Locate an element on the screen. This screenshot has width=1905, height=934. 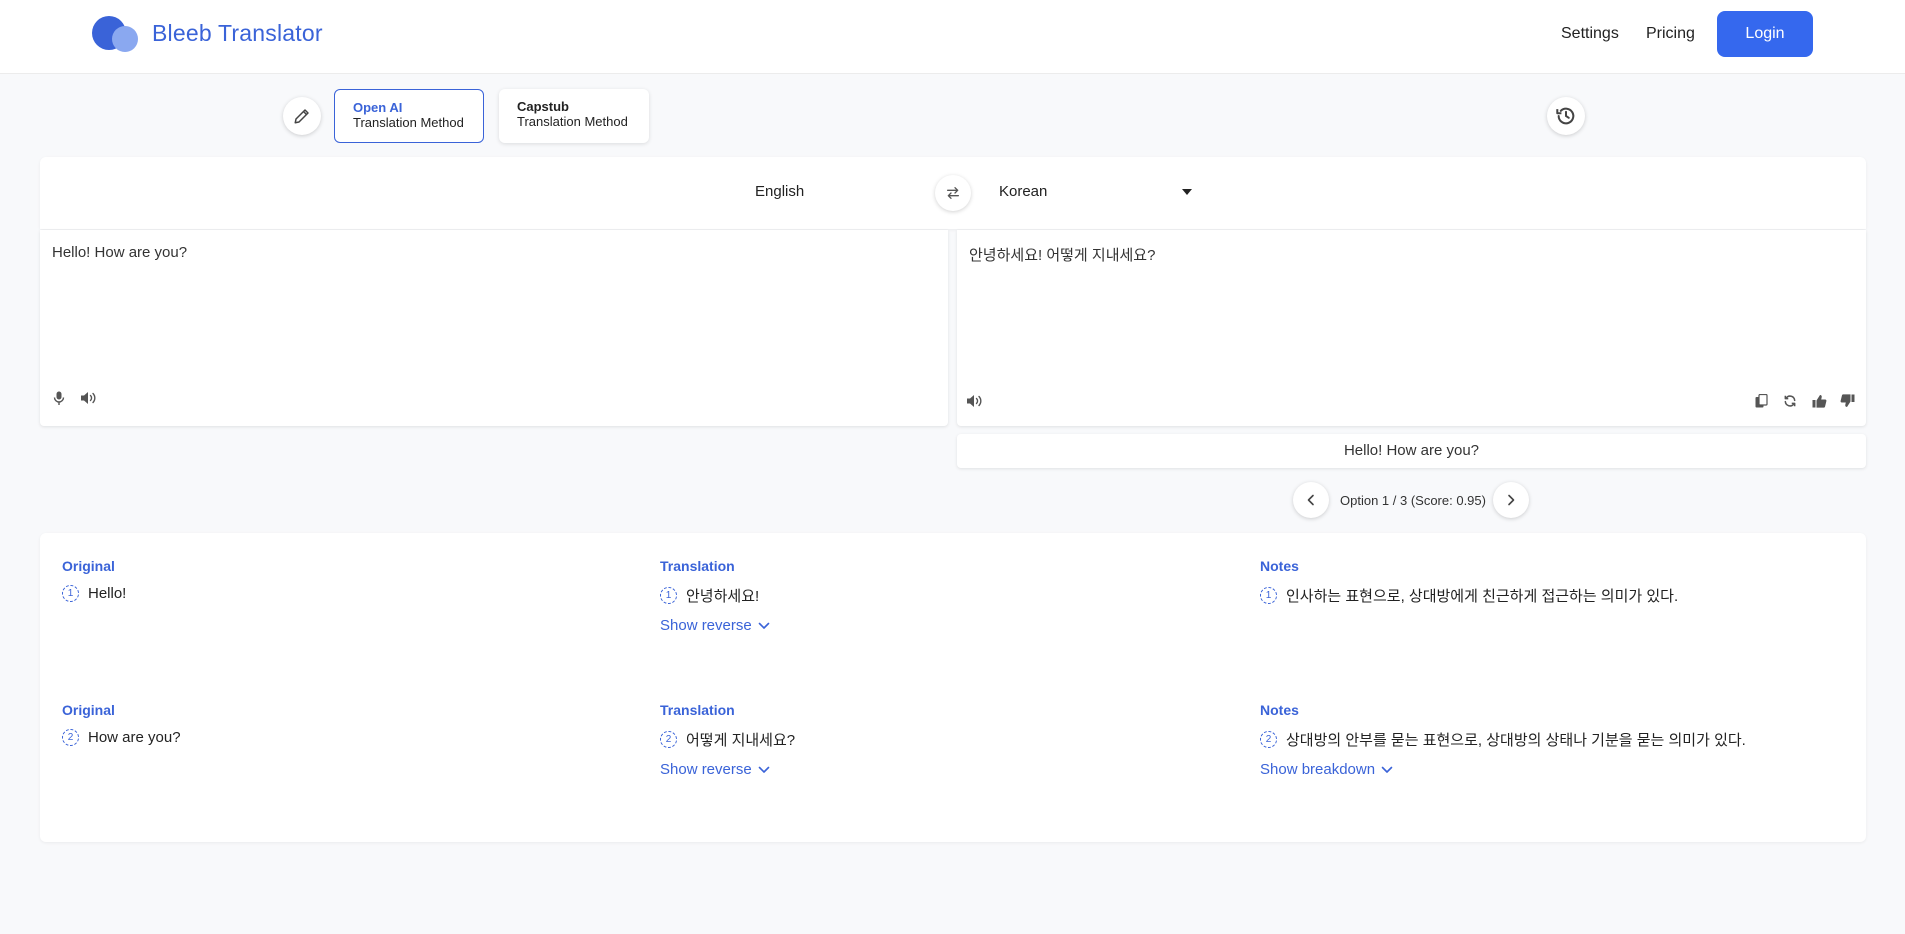
show-breakdown-link: Show breakdown is located at coordinates (1326, 769).